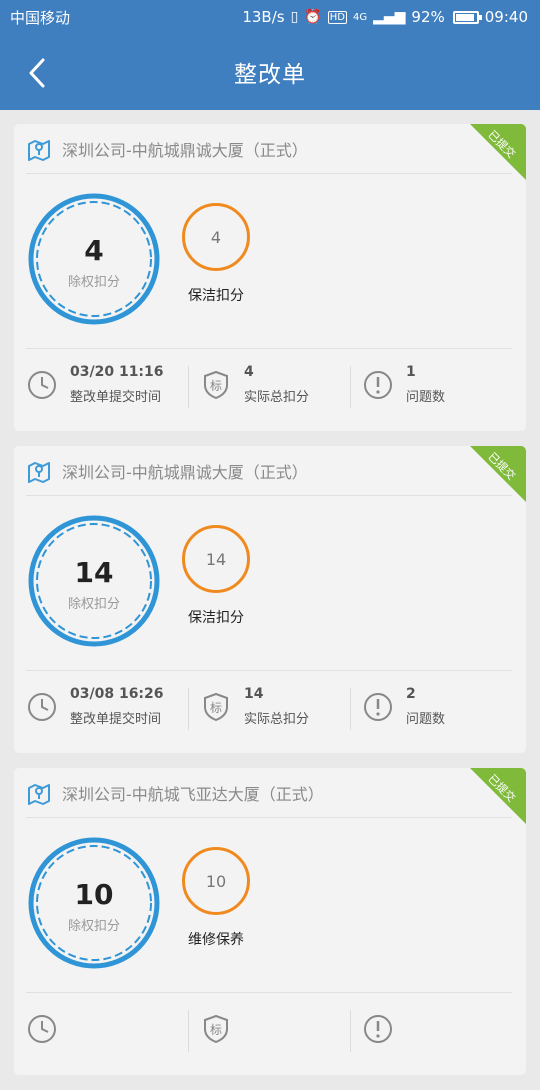  I want to click on card-stats: 03/08 16:26 整改单提交时间 标 14 实际总扣分 2 问题数, so click(269, 706).